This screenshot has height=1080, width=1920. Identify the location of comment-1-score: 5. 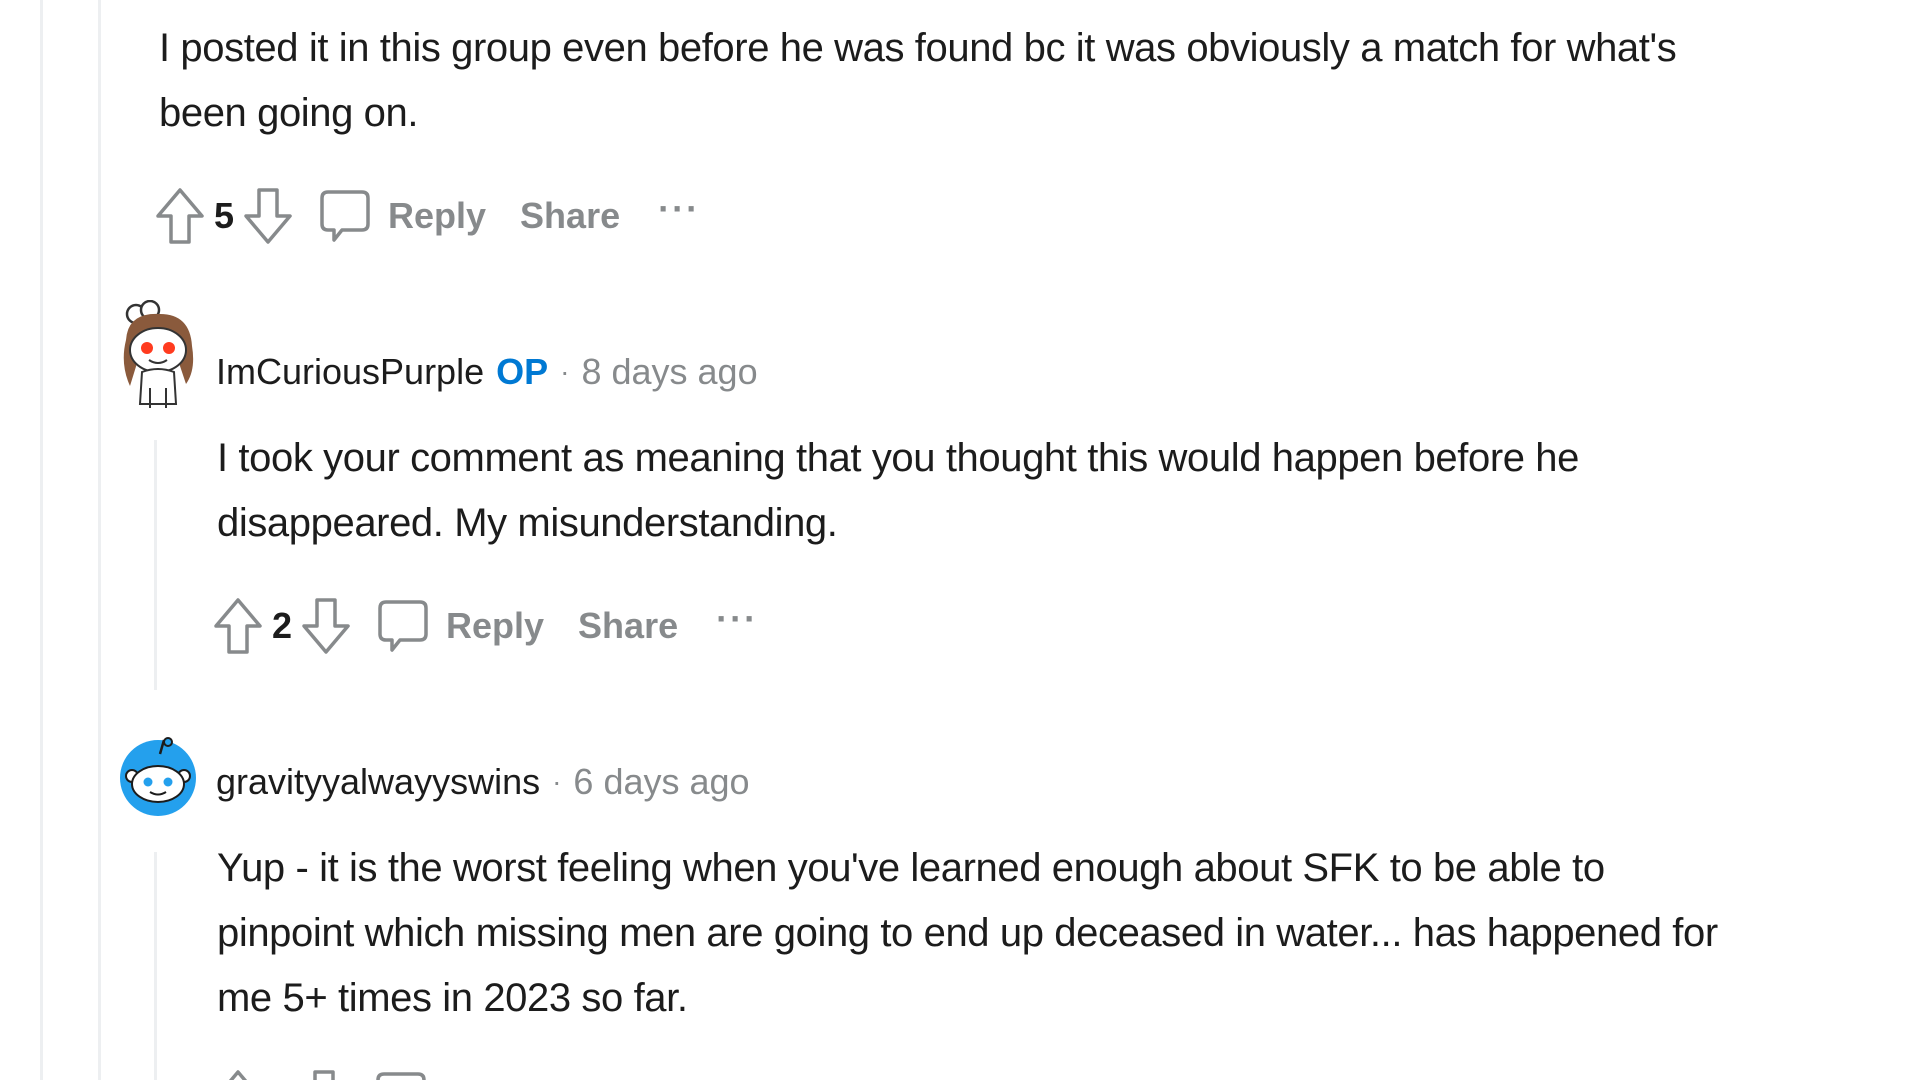
(224, 215).